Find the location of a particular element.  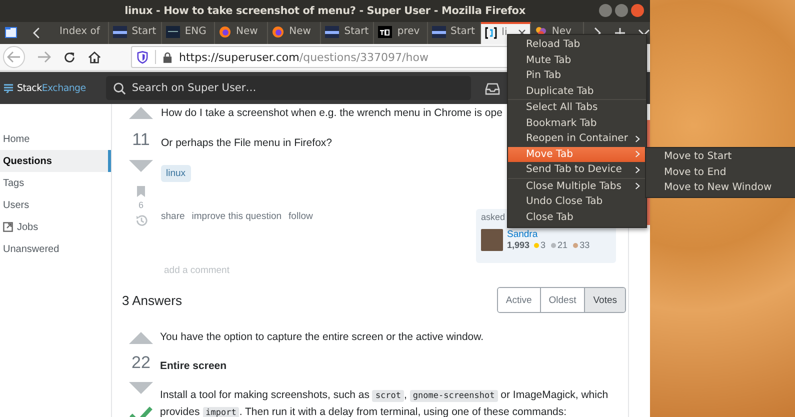

reload-icon is located at coordinates (69, 57).